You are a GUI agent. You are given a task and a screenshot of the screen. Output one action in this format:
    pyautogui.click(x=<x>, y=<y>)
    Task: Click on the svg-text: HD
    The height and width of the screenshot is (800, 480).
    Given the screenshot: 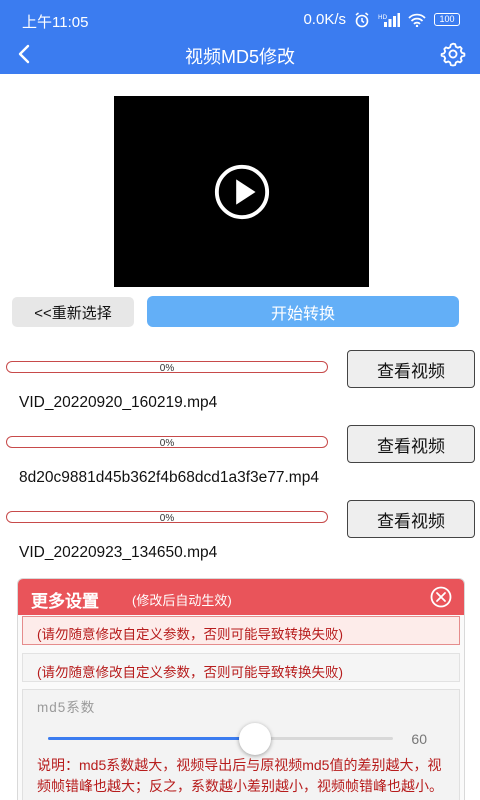 What is the action you would take?
    pyautogui.click(x=383, y=17)
    